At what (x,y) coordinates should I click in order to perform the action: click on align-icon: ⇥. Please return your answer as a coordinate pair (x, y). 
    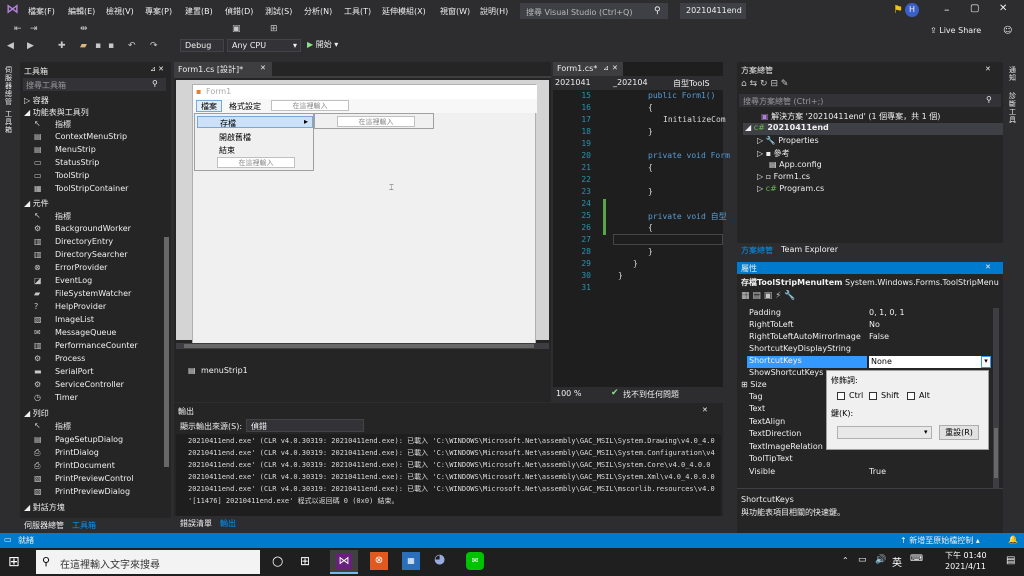
    Looking at the image, I should click on (34, 29).